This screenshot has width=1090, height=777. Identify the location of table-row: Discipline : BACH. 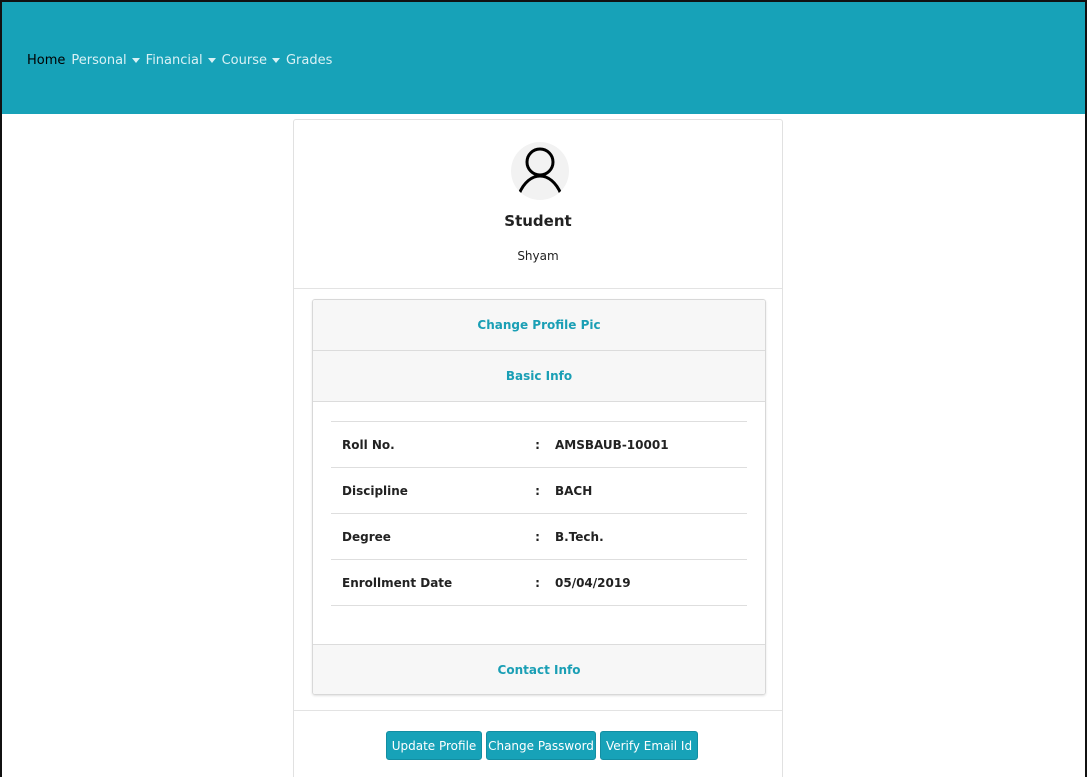
(539, 490).